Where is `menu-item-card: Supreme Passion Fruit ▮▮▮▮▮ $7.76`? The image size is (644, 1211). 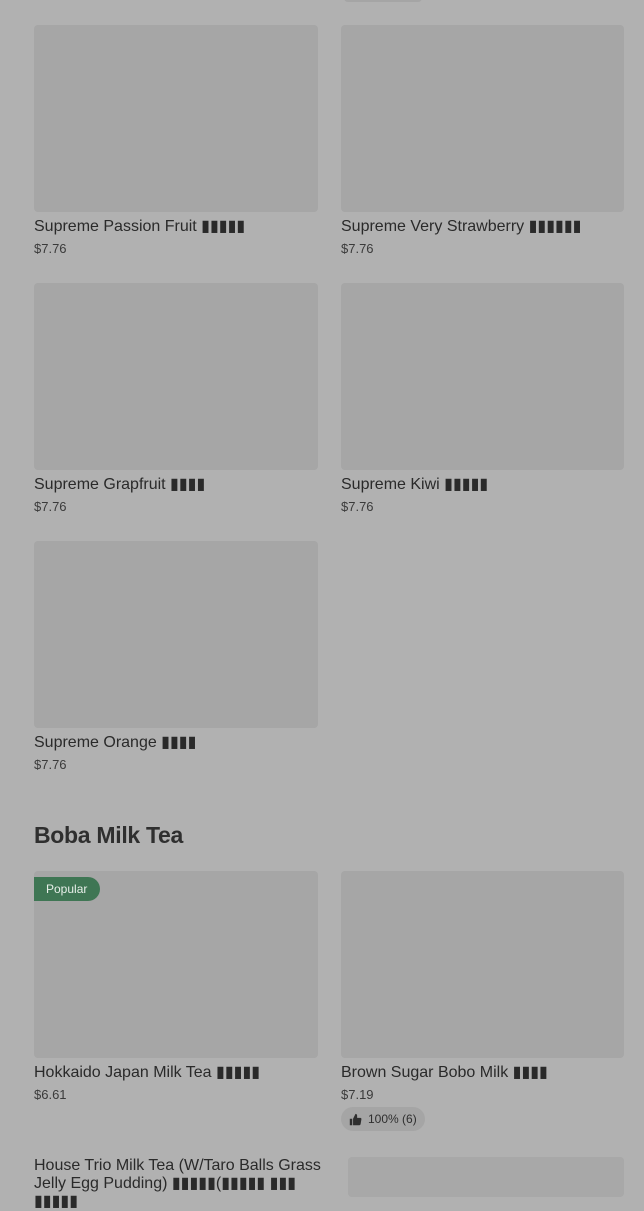 menu-item-card: Supreme Passion Fruit ▮▮▮▮▮ $7.76 is located at coordinates (176, 145).